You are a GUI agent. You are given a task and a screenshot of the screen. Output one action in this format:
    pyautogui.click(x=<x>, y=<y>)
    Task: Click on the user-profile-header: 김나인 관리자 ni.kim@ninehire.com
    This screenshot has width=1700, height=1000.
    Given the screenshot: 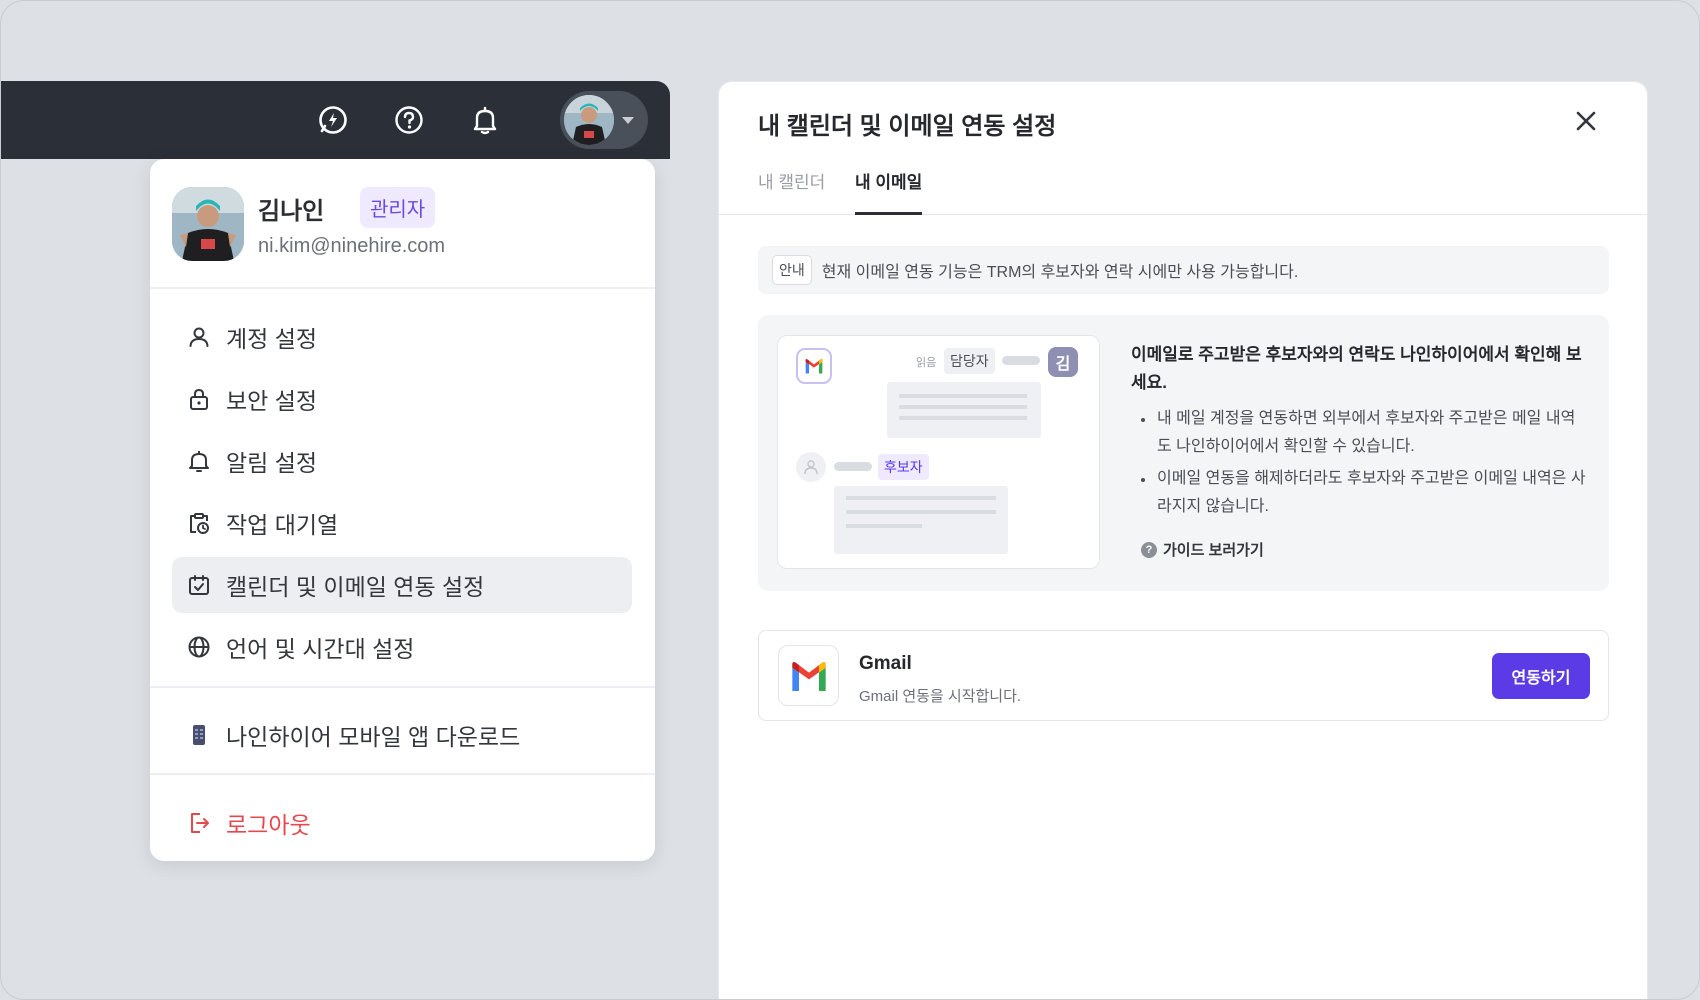 What is the action you would take?
    pyautogui.click(x=407, y=224)
    